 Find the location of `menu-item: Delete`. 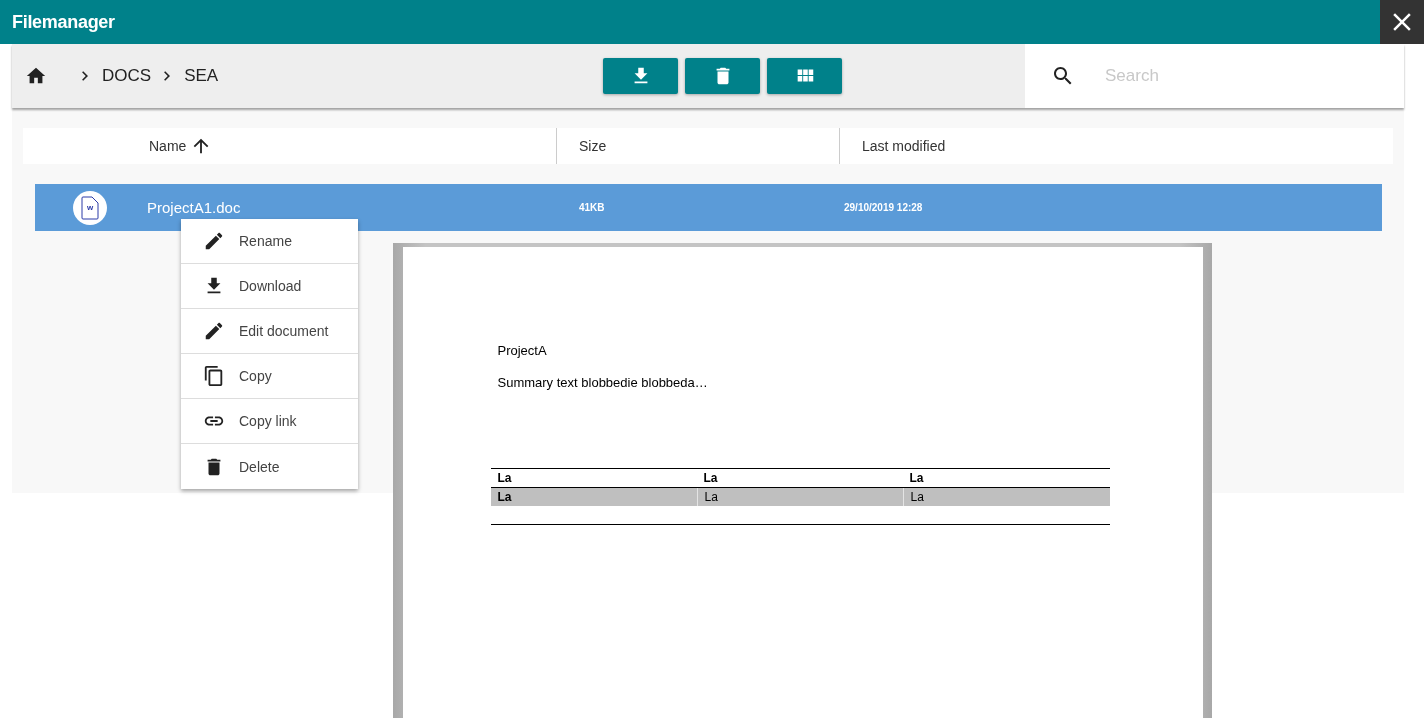

menu-item: Delete is located at coordinates (269, 466).